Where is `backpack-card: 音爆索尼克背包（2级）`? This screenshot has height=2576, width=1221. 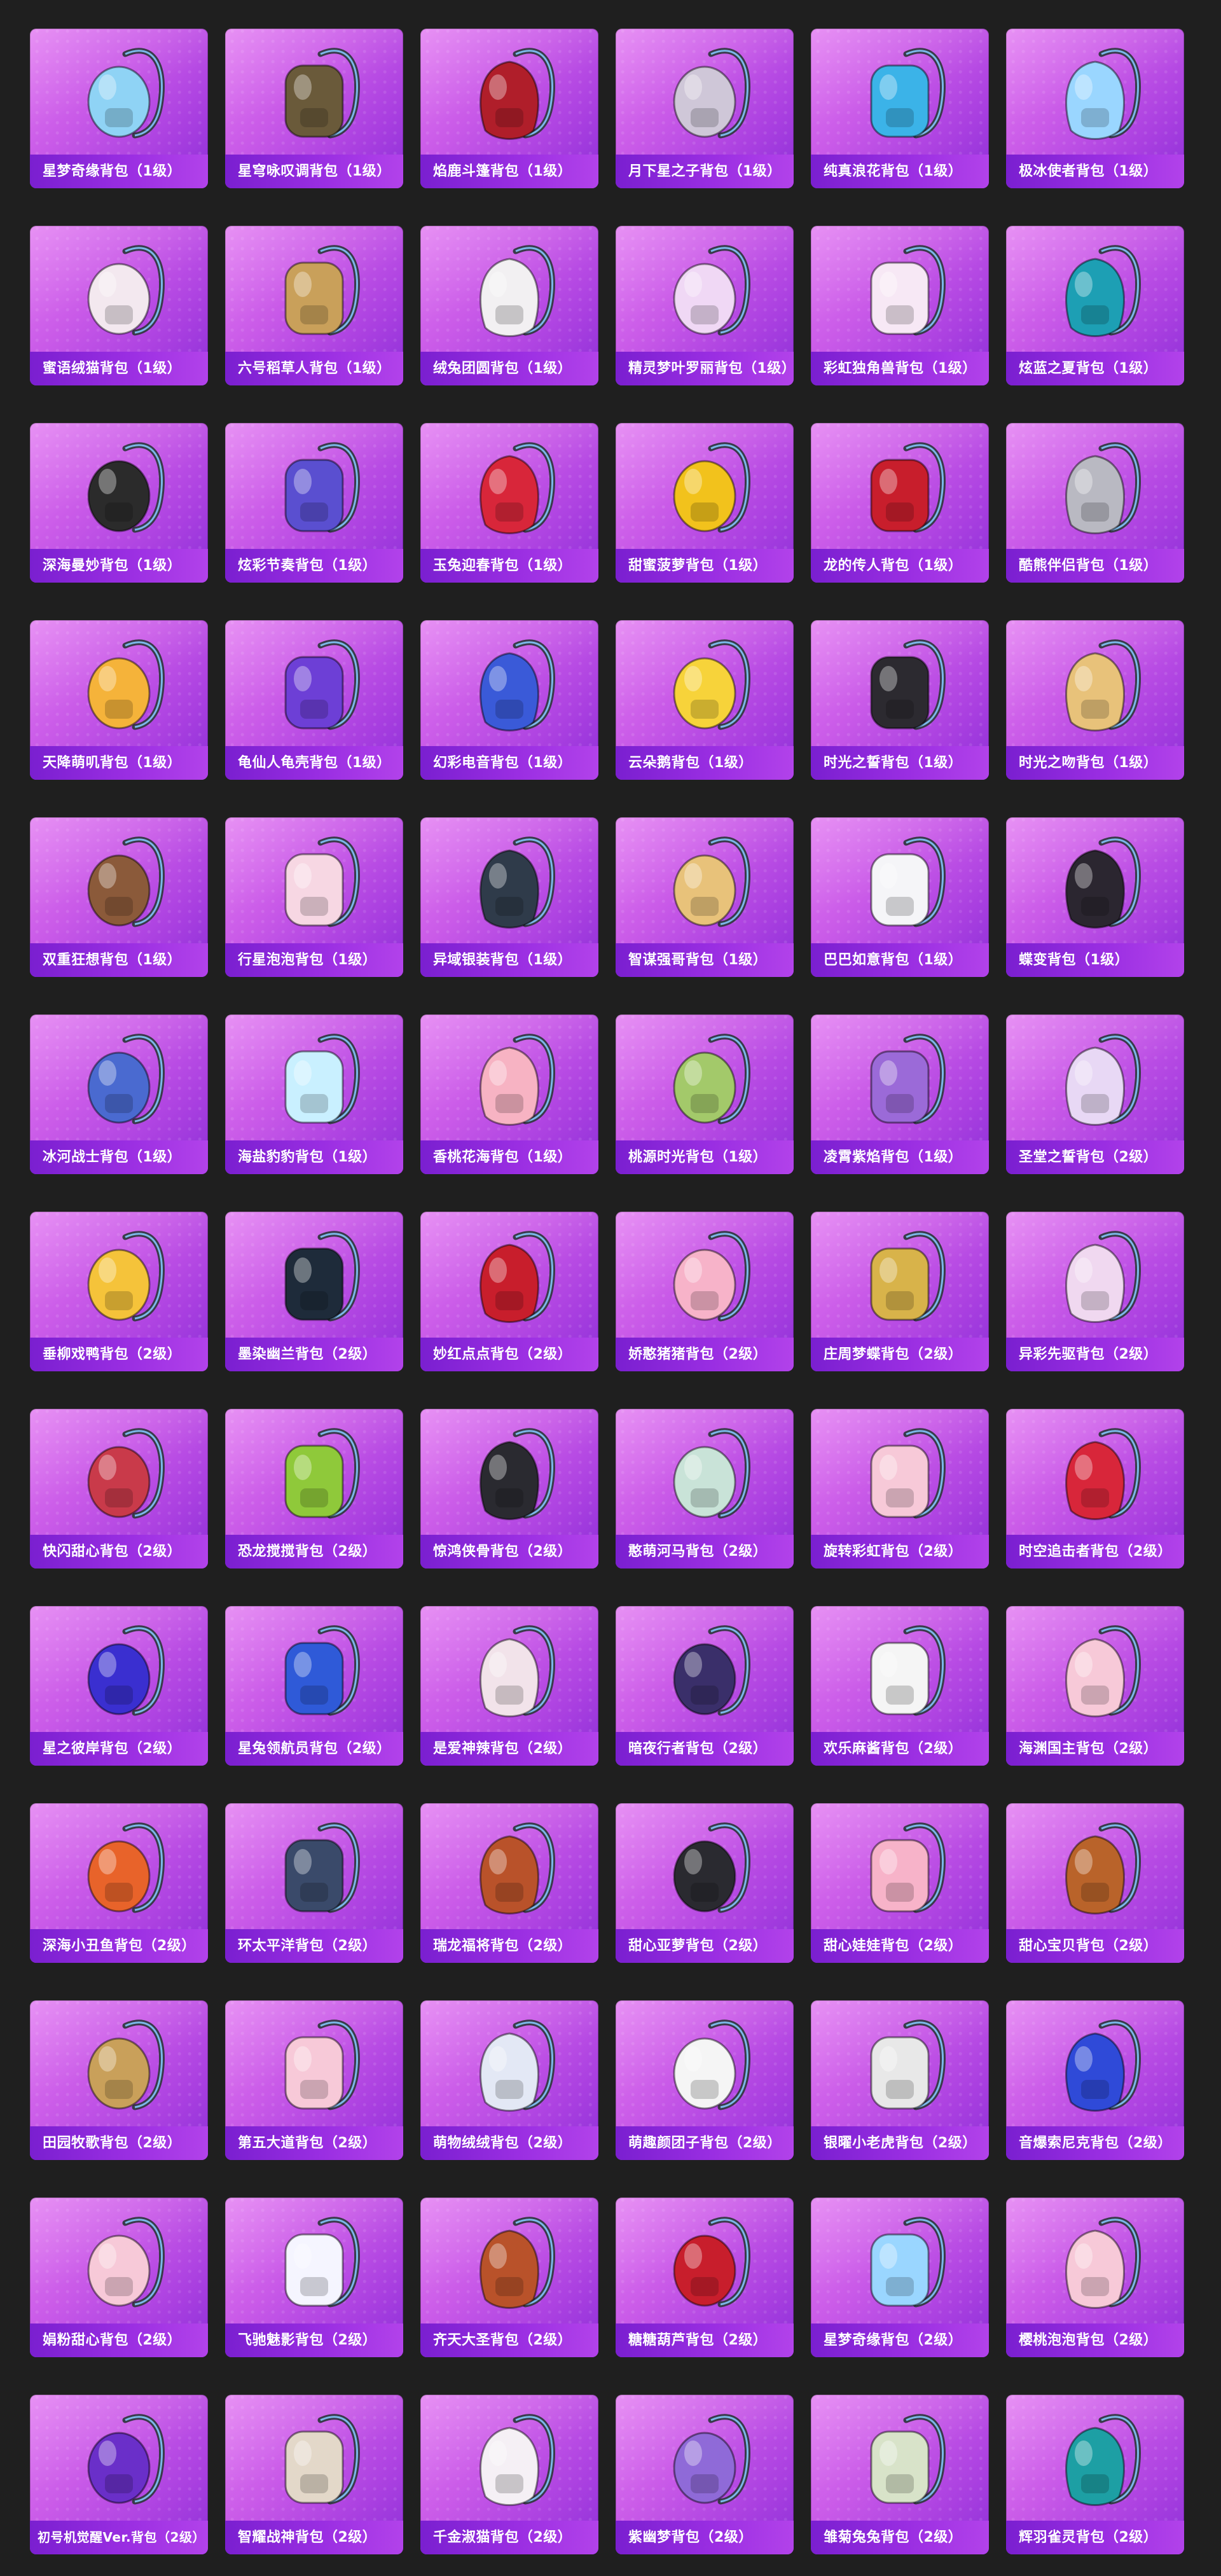
backpack-card: 音爆索尼克背包（2级） is located at coordinates (1095, 2080).